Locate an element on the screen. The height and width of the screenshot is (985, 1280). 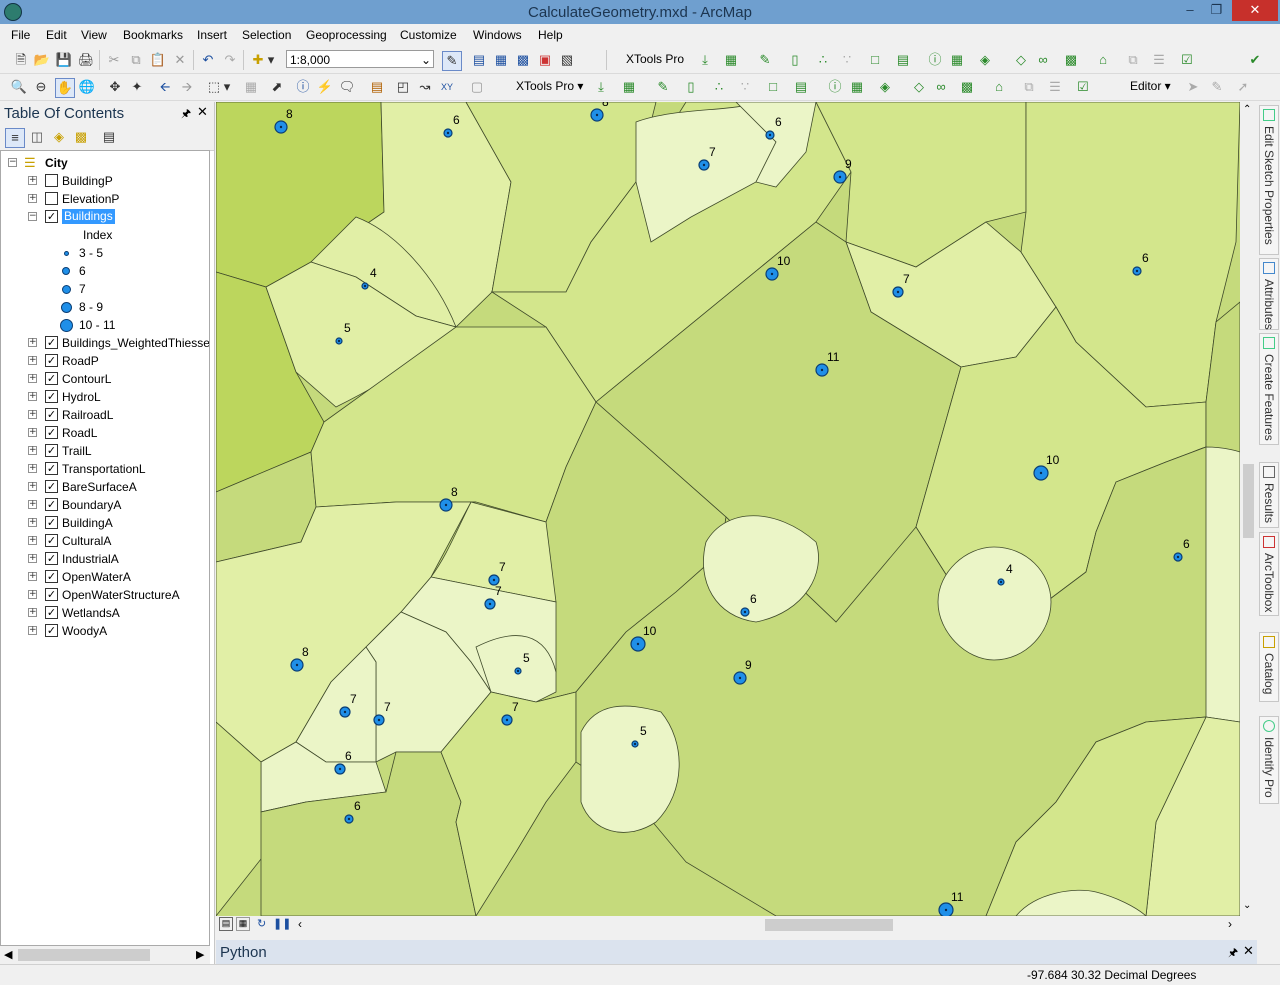
layer-wetlandsa: + ✓ WetlandsA is located at coordinates (105, 613).